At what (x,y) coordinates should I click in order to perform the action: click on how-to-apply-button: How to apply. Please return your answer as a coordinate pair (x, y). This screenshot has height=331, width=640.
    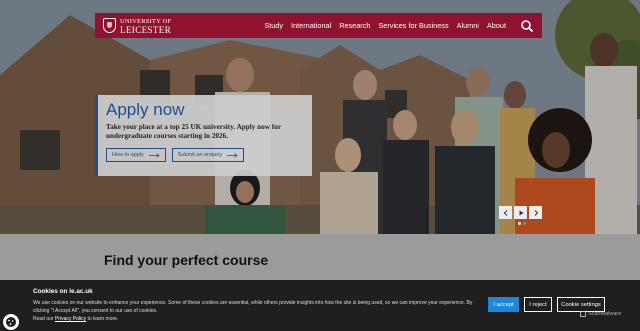
    Looking at the image, I should click on (136, 155).